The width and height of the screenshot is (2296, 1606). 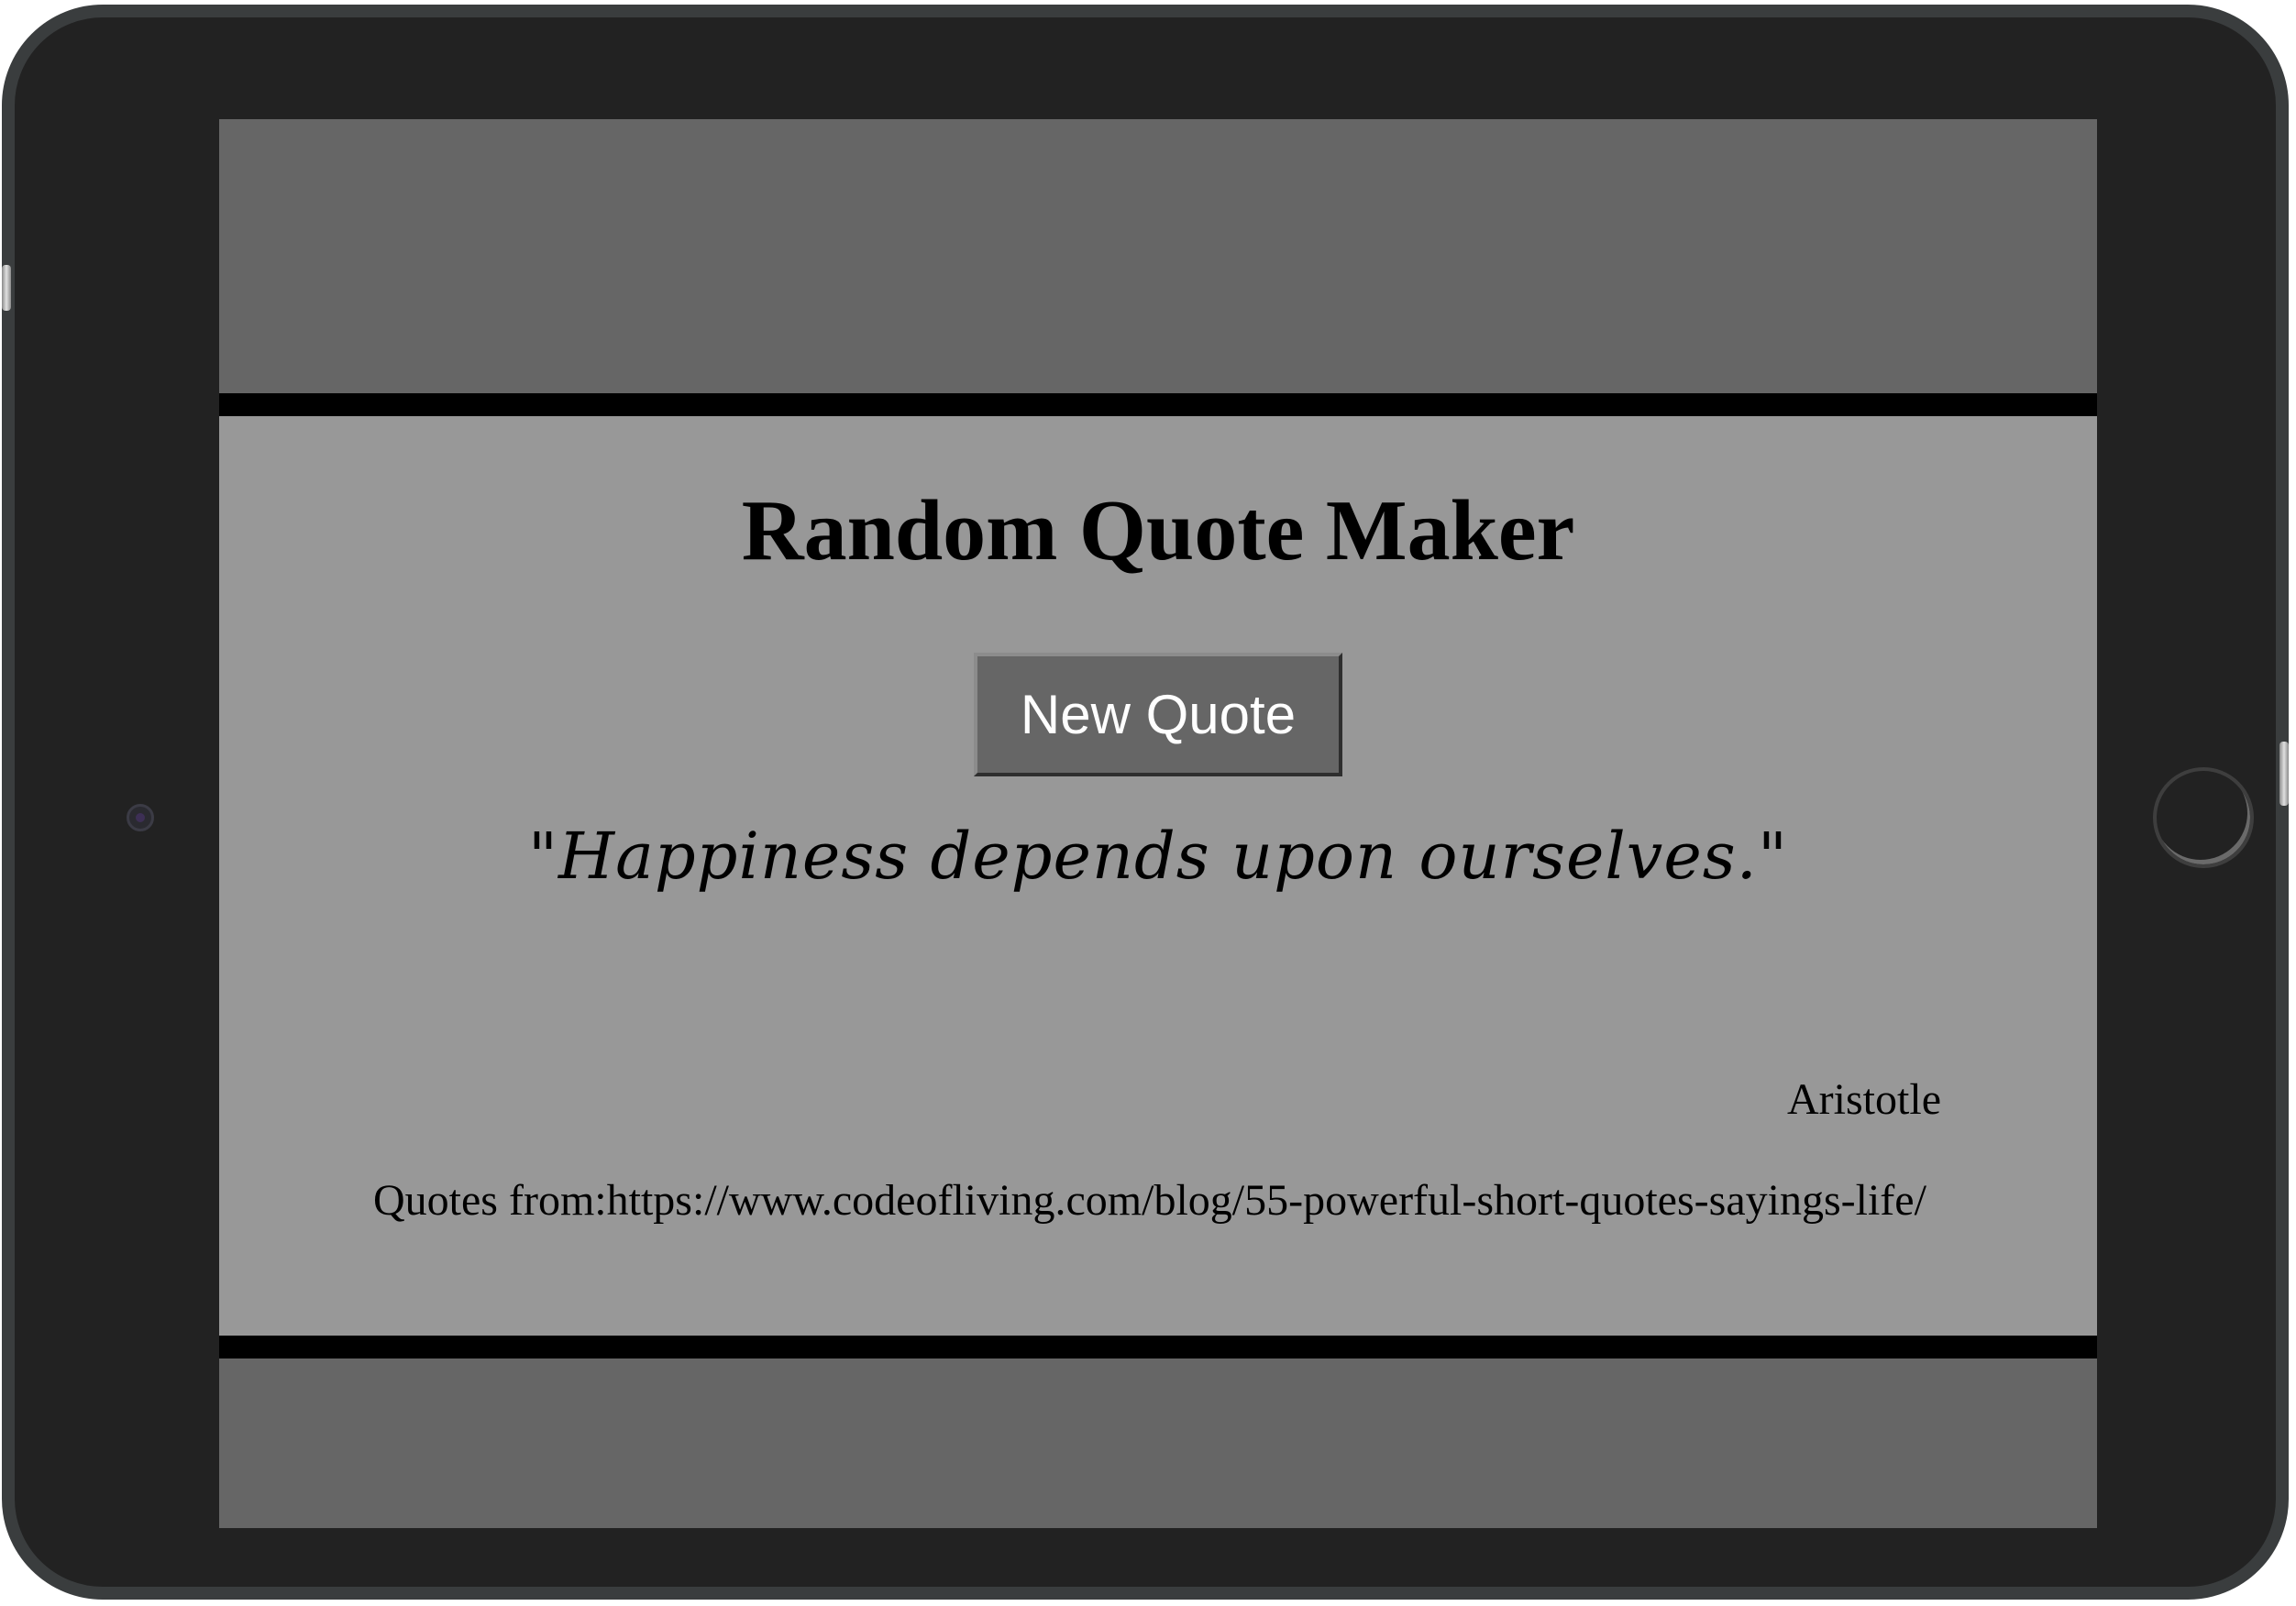 What do you see at coordinates (1158, 856) in the screenshot?
I see `quote-text: "Happiness depends upon ourselves."` at bounding box center [1158, 856].